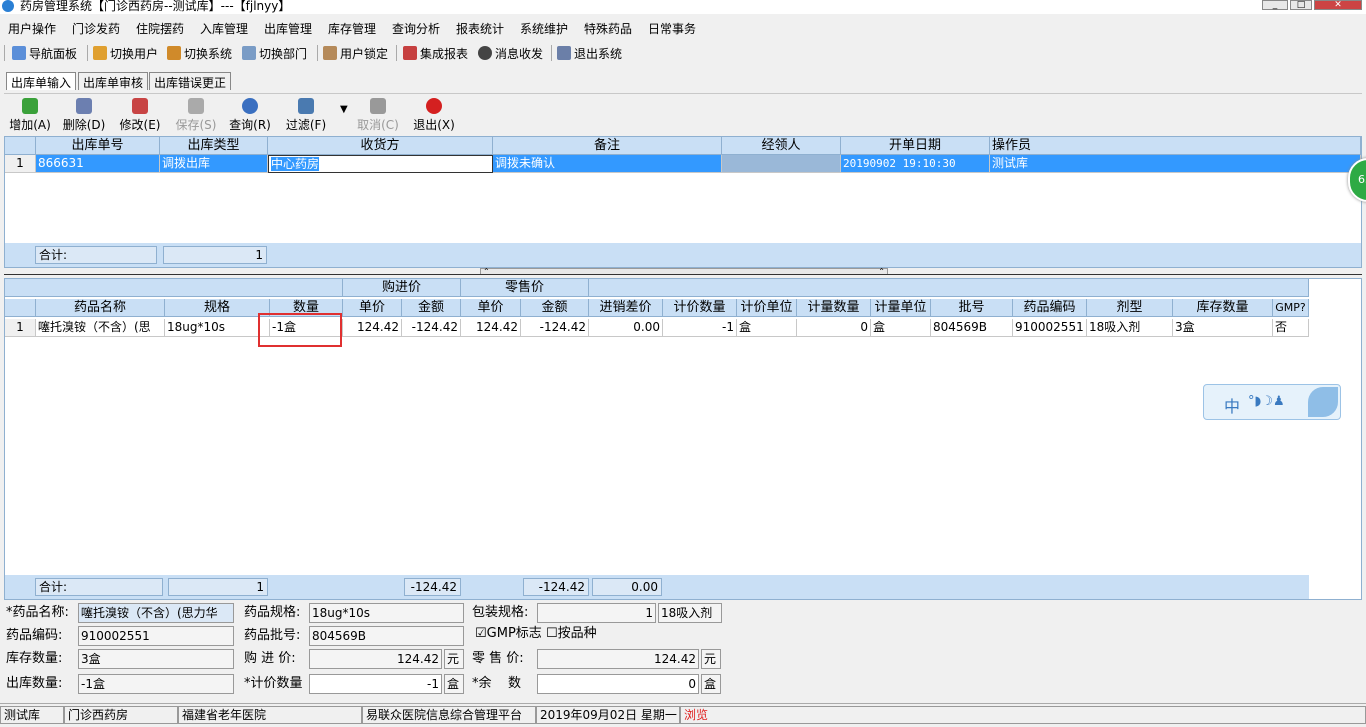  Describe the element at coordinates (901, 308) in the screenshot. I see `col-measure-unit: 计量单位` at that location.